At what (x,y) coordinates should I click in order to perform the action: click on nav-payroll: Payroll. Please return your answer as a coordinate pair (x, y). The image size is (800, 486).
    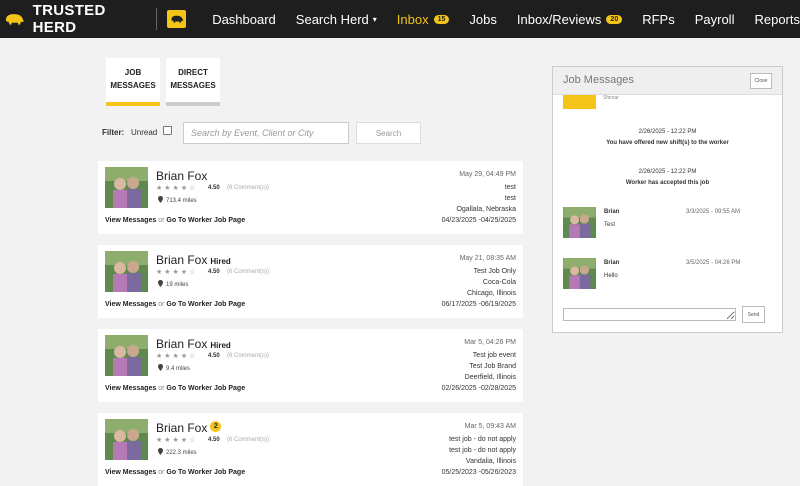
    Looking at the image, I should click on (715, 19).